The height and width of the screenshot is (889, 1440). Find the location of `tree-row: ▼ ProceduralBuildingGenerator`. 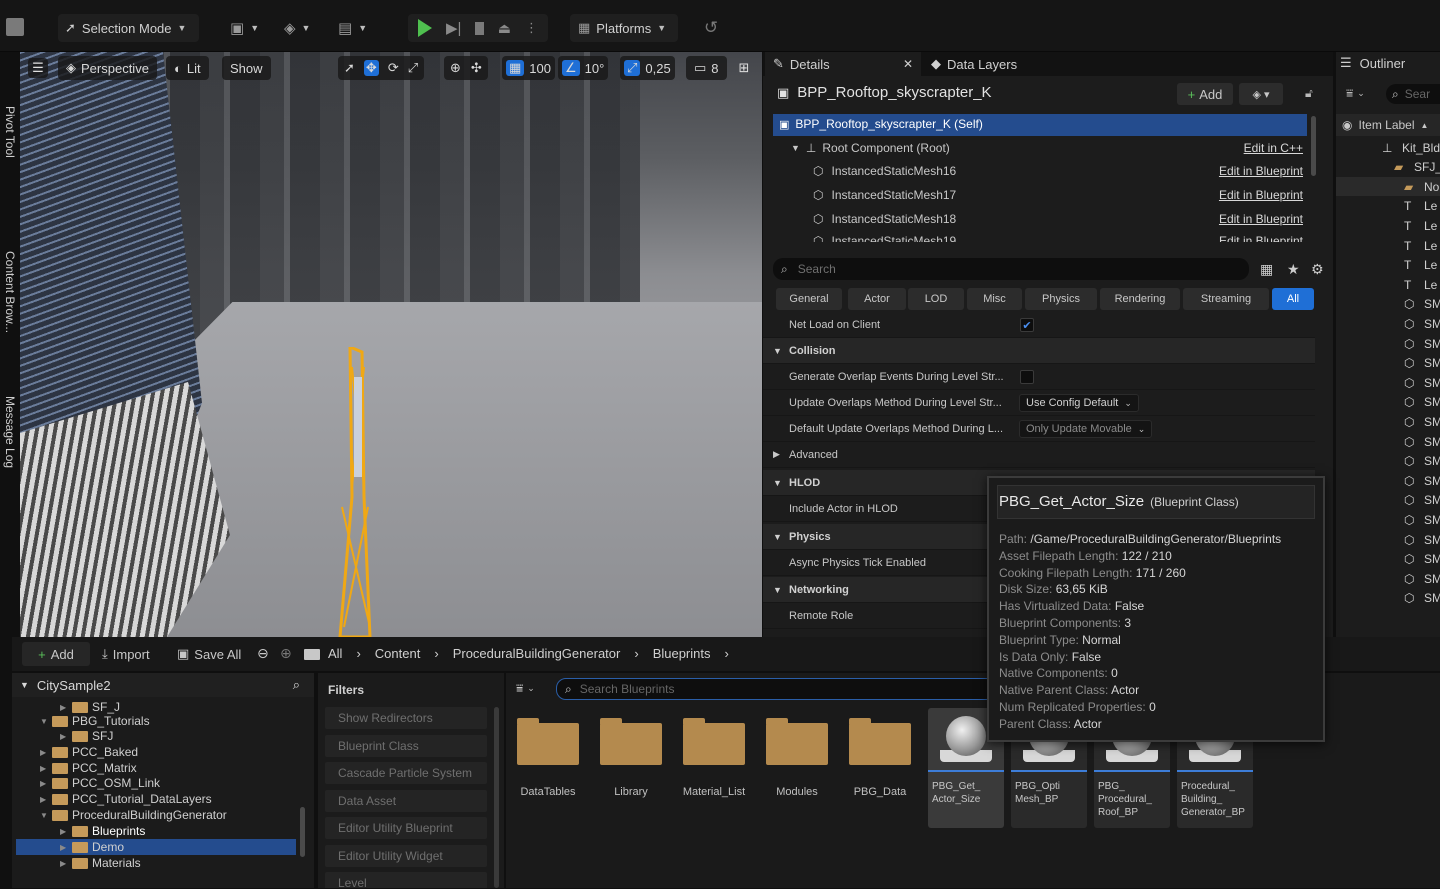

tree-row: ▼ ProceduralBuildingGenerator is located at coordinates (133, 815).